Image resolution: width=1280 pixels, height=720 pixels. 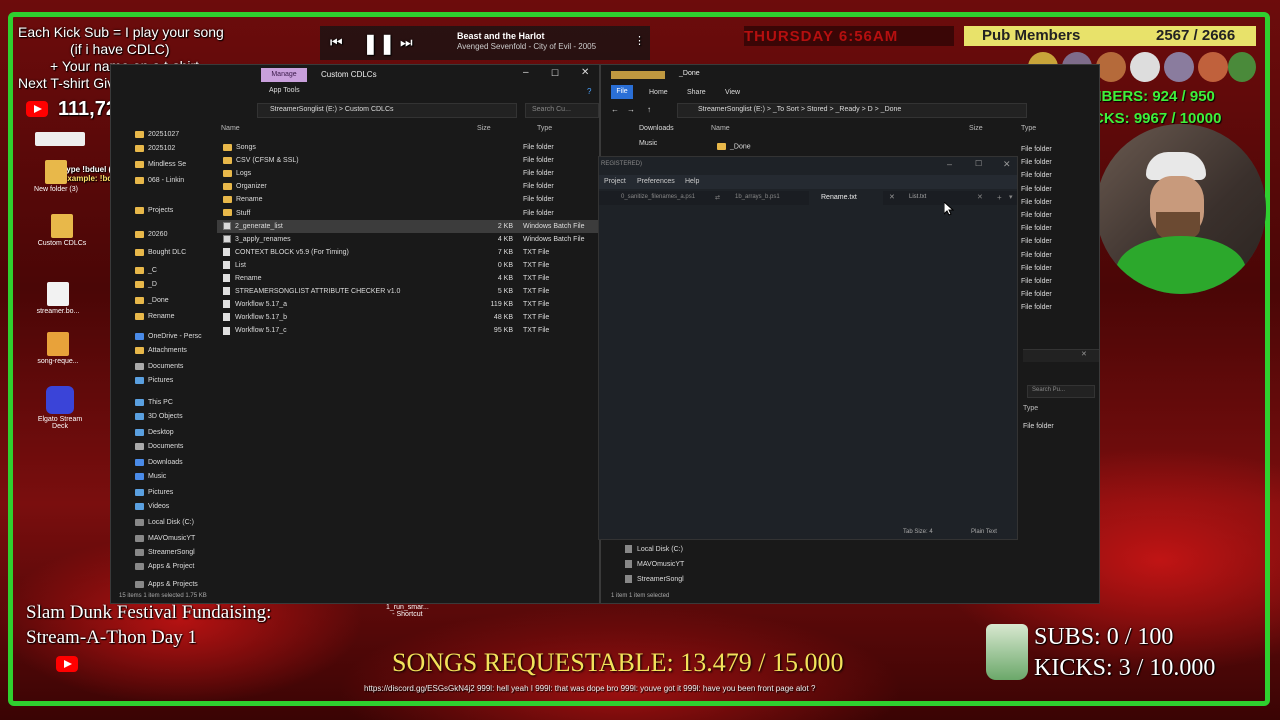 I want to click on nav-item: Bought DLC, so click(x=160, y=252).